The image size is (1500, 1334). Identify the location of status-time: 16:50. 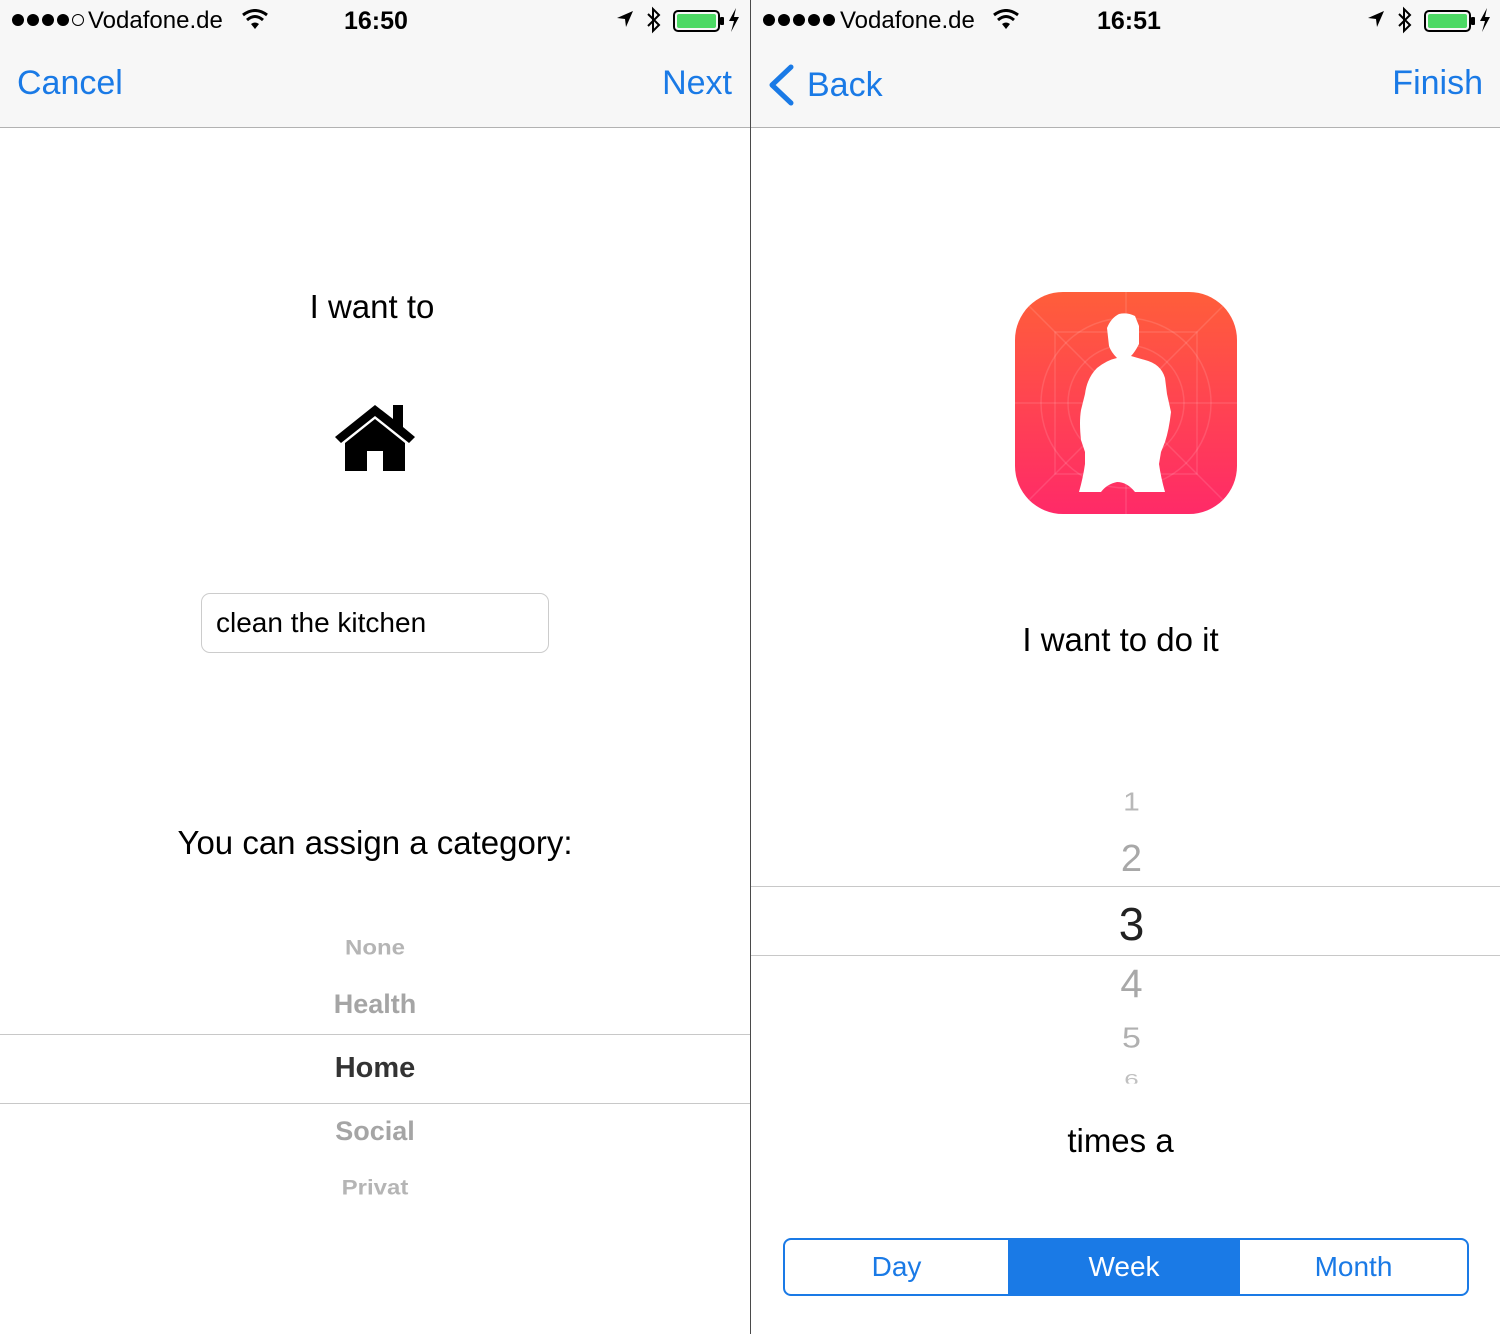
(376, 21).